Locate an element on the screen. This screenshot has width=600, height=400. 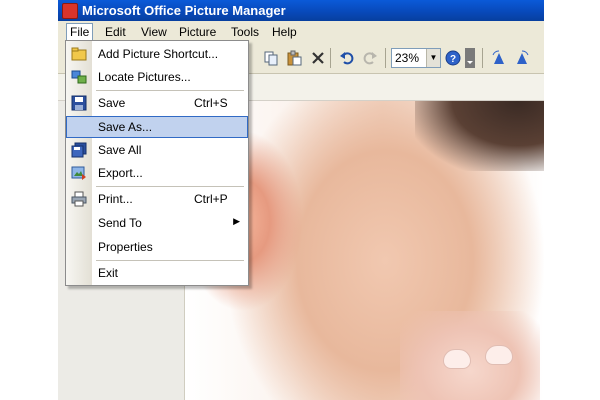
menu-item-label: Properties is located at coordinates (125, 247).